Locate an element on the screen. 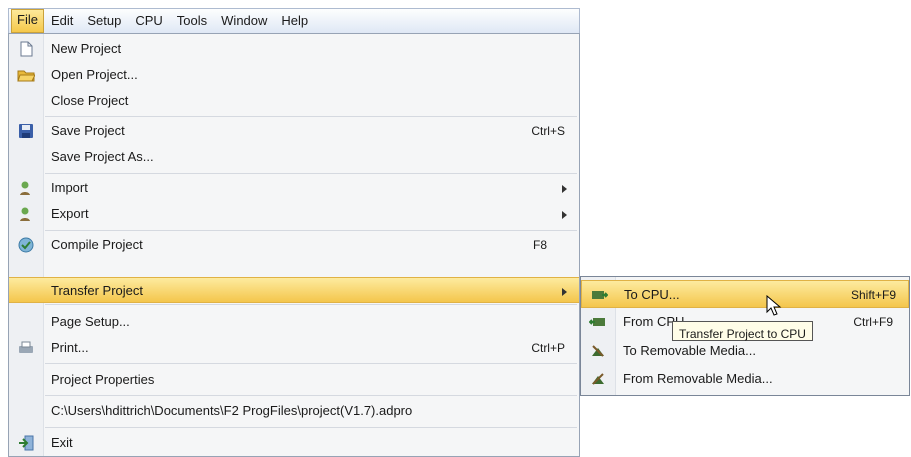 The width and height of the screenshot is (911, 457). to-cpu-icon is located at coordinates (599, 295).